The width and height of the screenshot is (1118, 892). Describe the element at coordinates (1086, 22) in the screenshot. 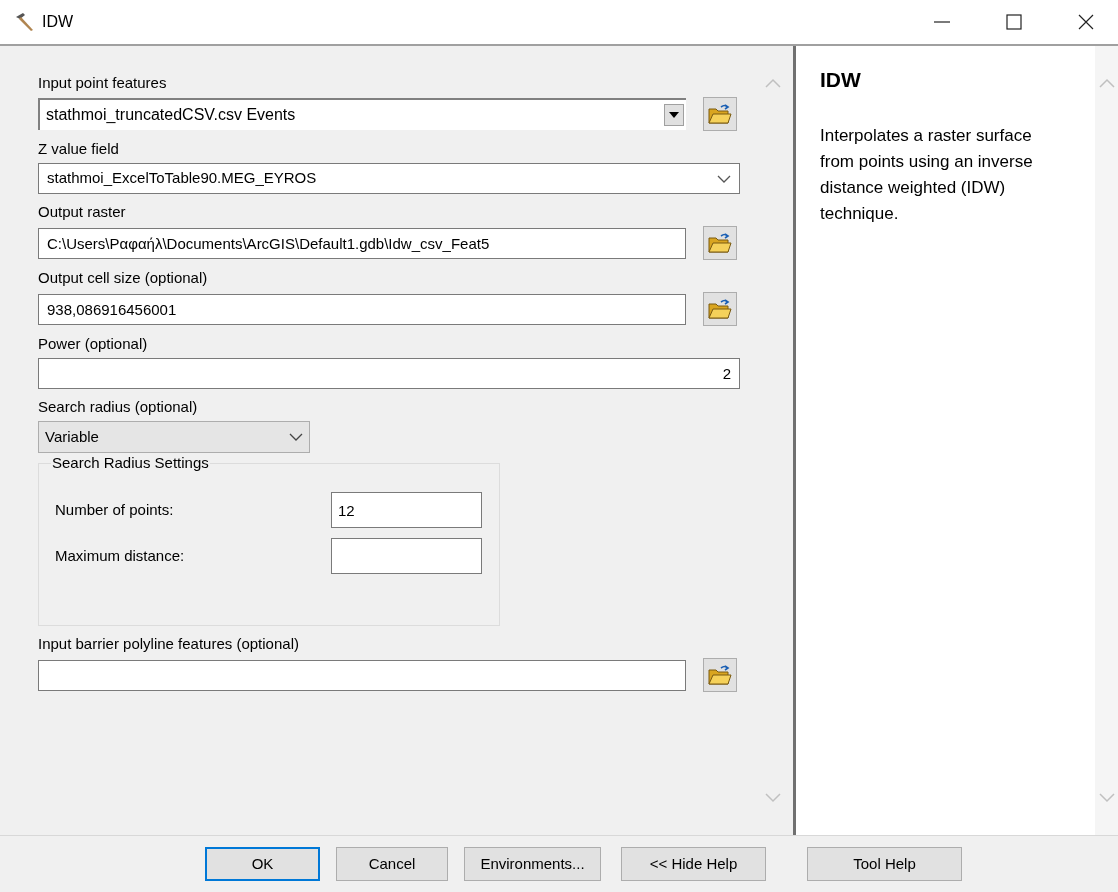

I see `close-icon` at that location.